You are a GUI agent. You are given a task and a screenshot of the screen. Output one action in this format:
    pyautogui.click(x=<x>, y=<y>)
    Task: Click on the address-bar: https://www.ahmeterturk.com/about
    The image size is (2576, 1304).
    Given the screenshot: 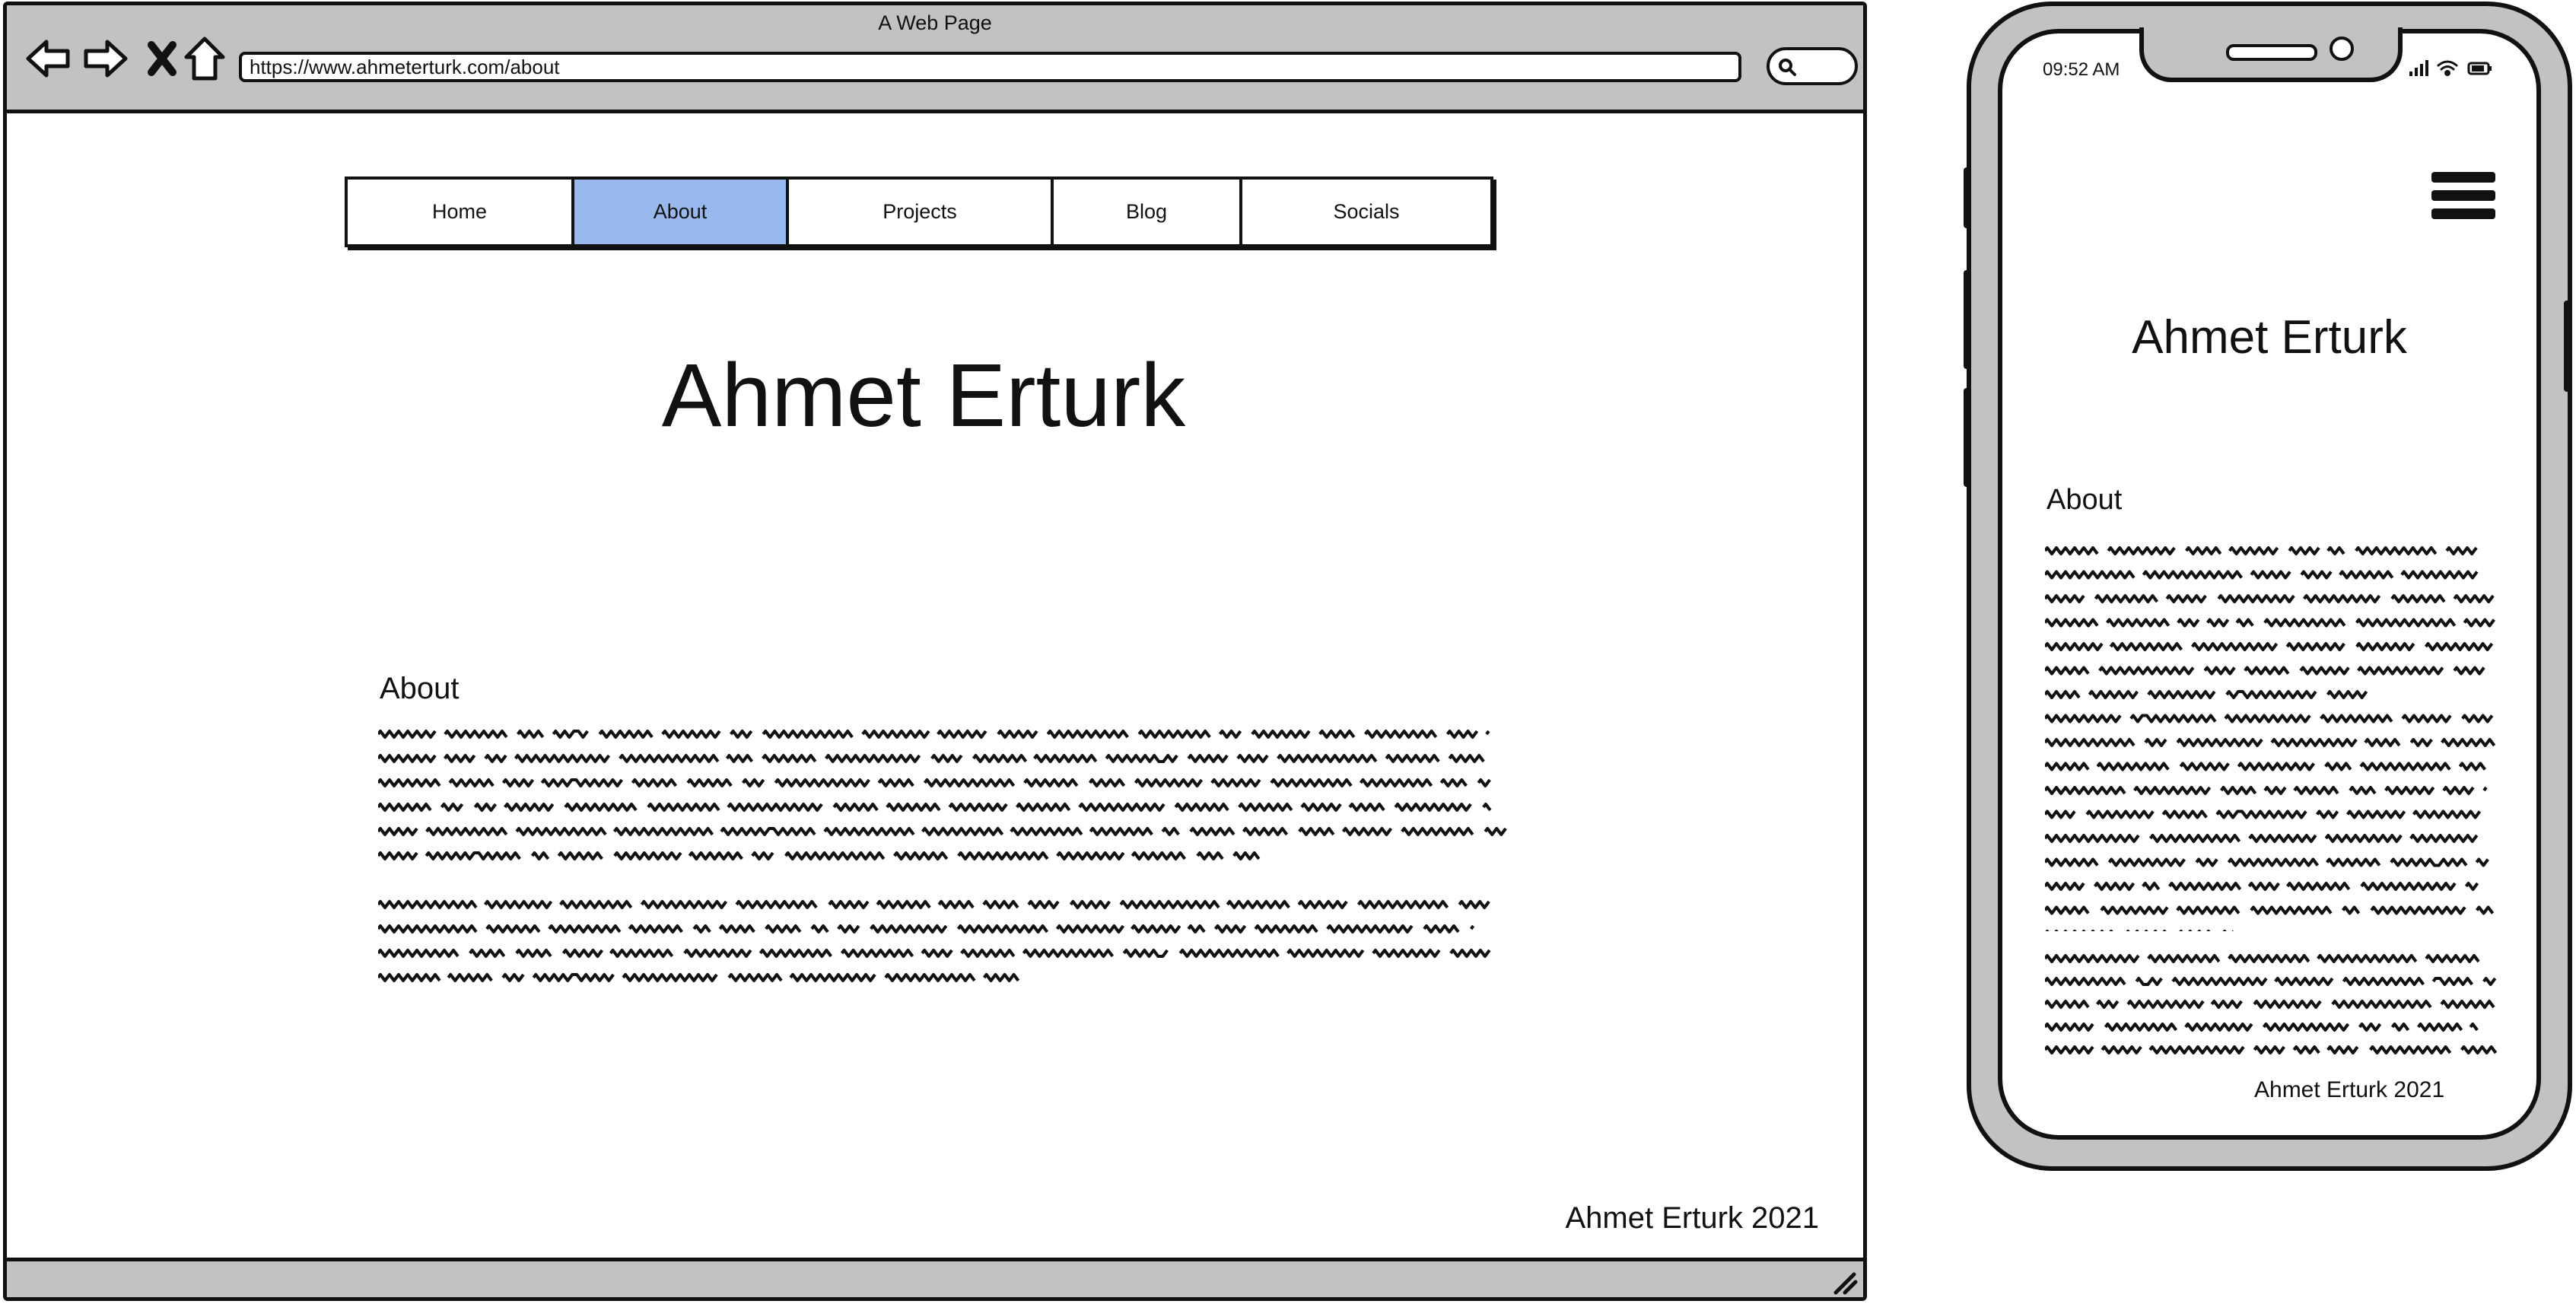 What is the action you would take?
    pyautogui.click(x=990, y=67)
    